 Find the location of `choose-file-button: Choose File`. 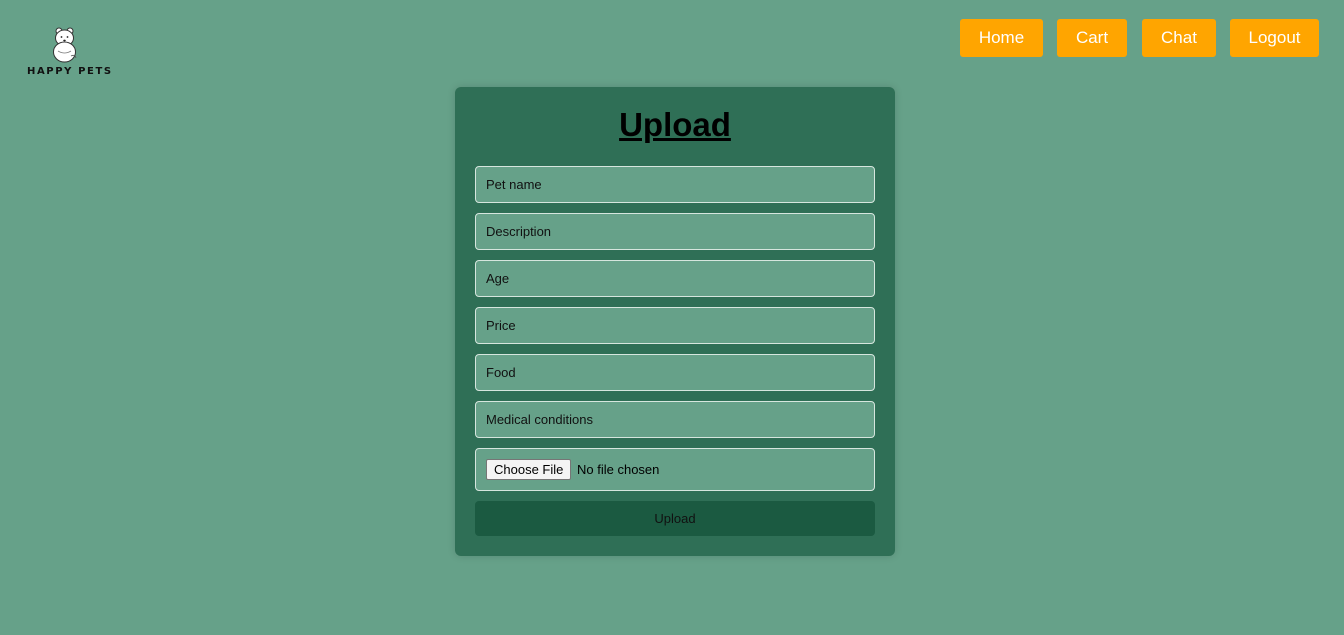

choose-file-button: Choose File is located at coordinates (529, 469).